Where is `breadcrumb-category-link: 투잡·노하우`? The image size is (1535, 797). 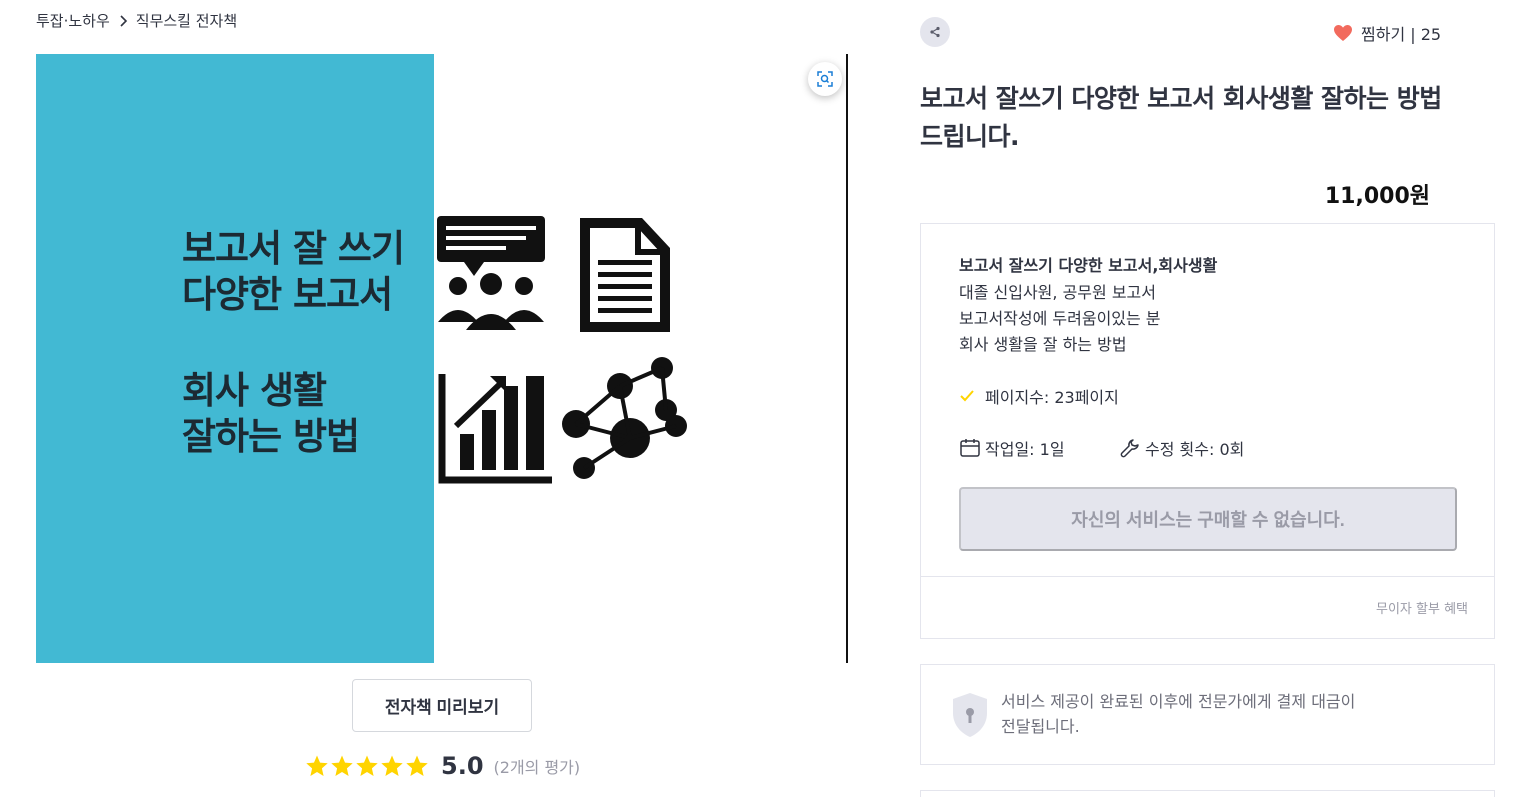 breadcrumb-category-link: 투잡·노하우 is located at coordinates (73, 20).